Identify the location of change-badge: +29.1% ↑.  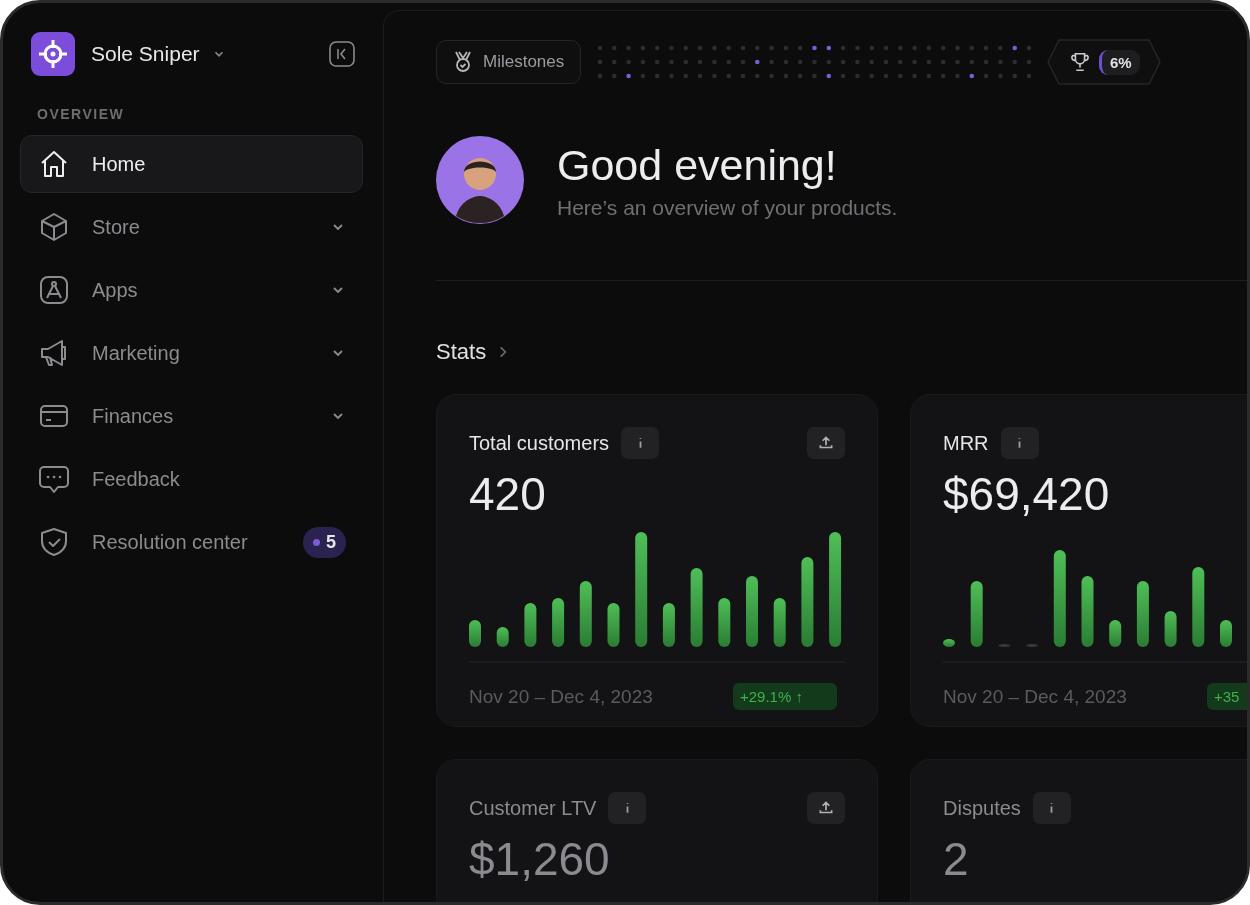
(785, 696).